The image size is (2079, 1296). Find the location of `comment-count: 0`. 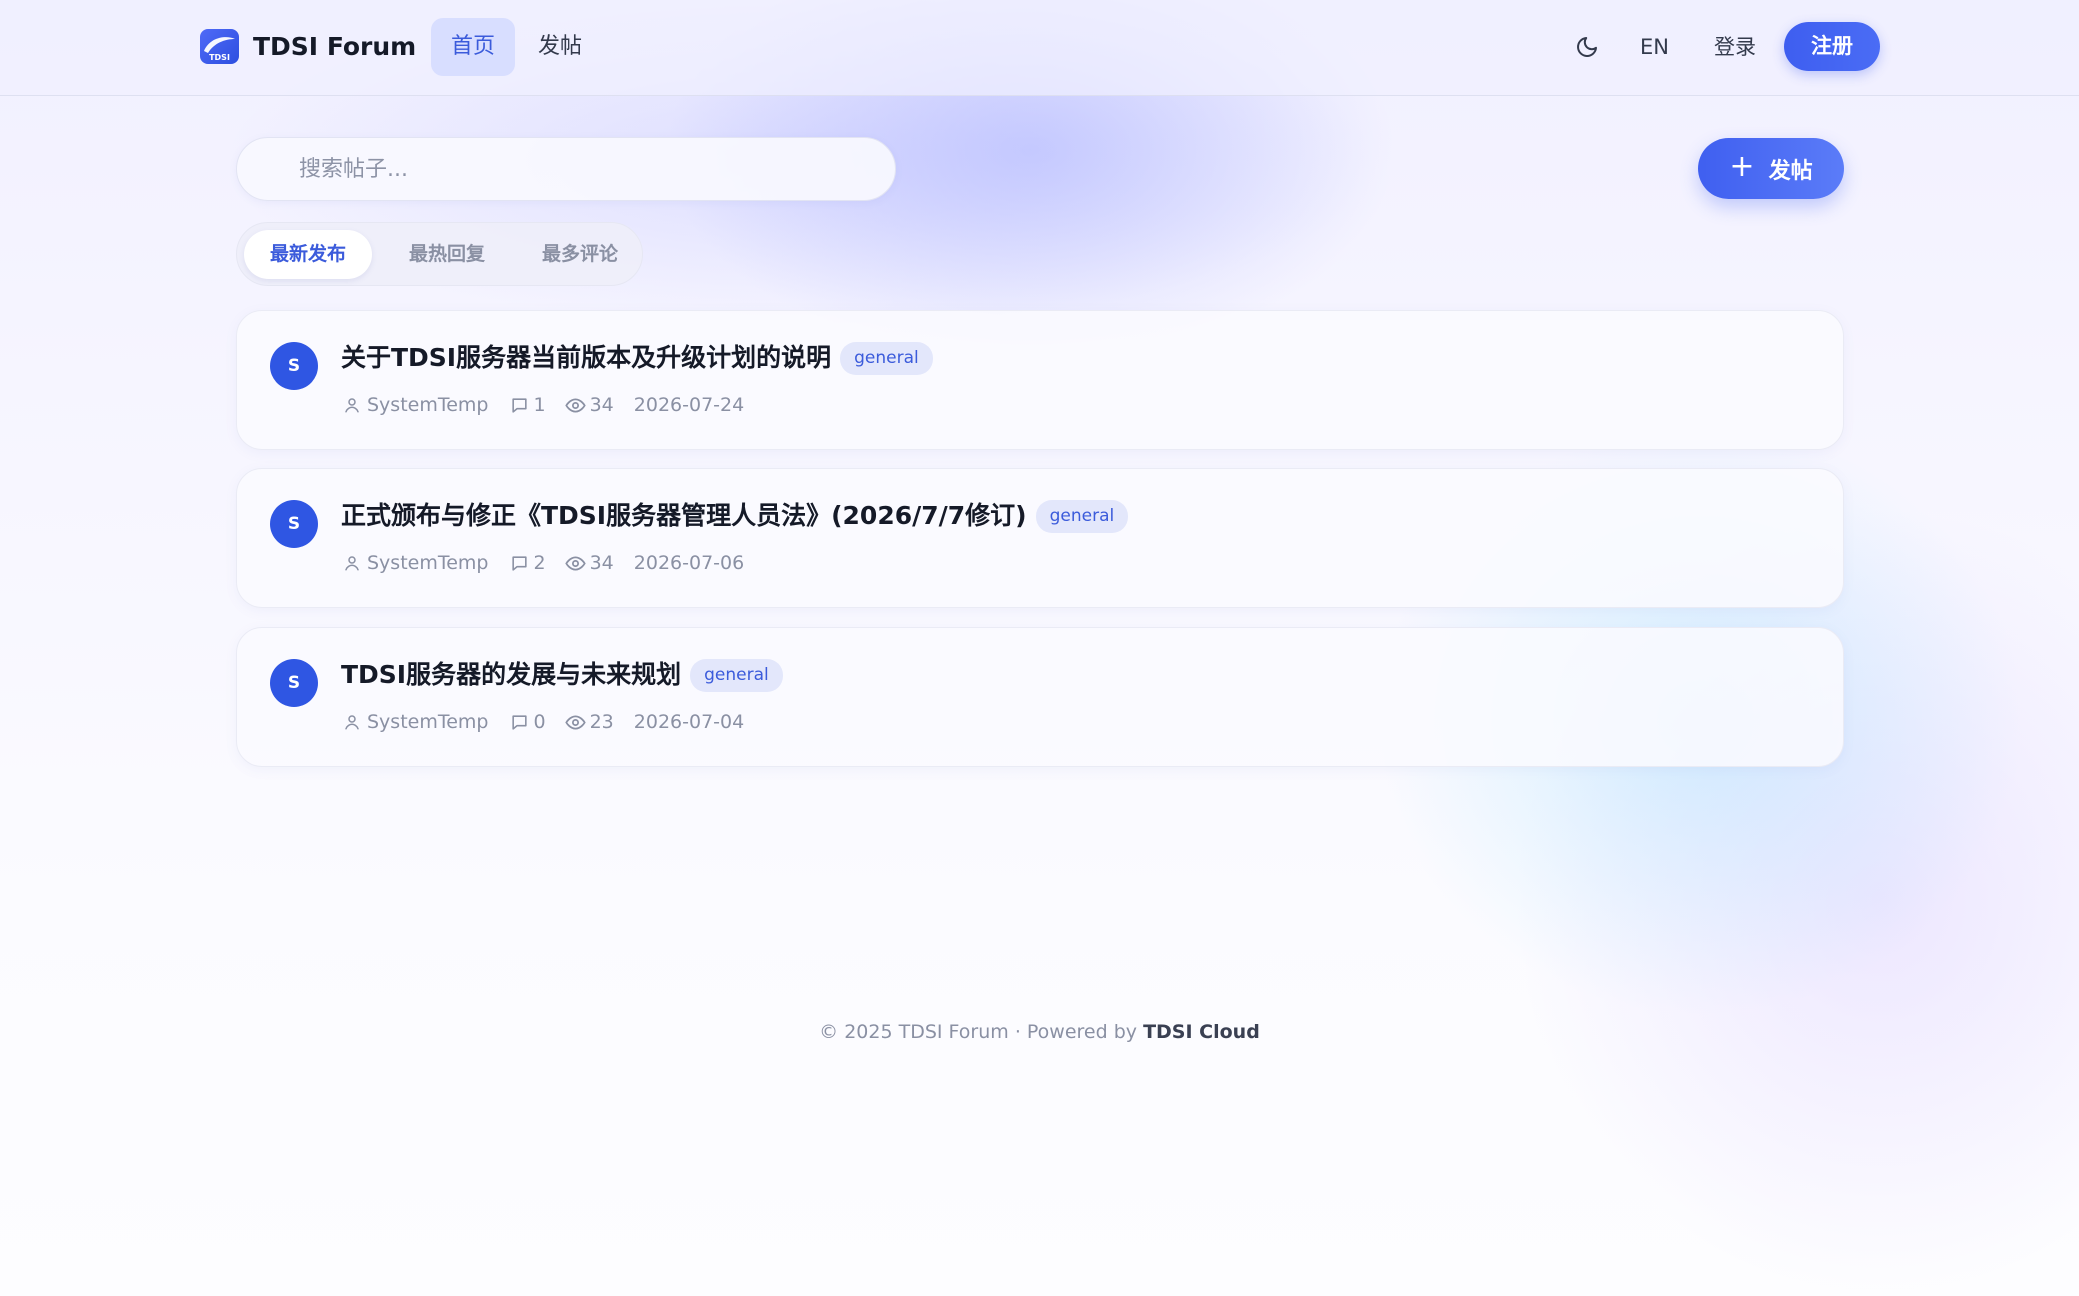

comment-count: 0 is located at coordinates (539, 722).